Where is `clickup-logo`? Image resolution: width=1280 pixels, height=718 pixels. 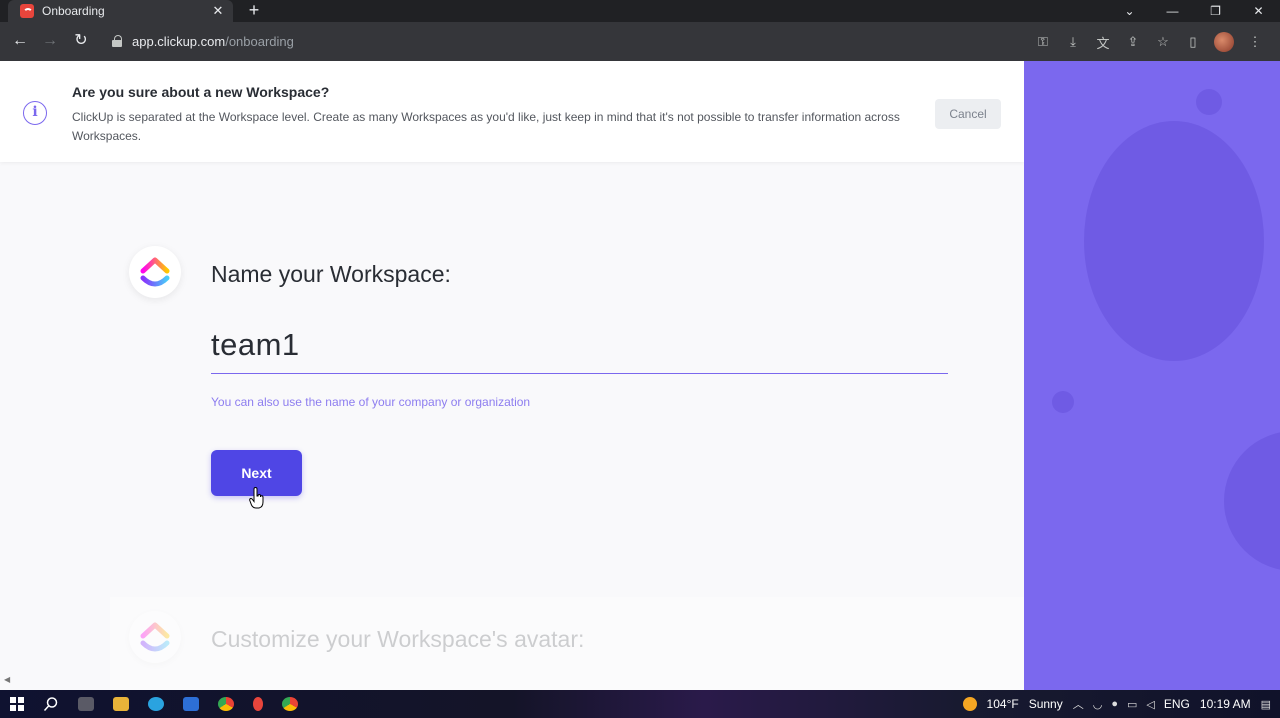 clickup-logo is located at coordinates (155, 272).